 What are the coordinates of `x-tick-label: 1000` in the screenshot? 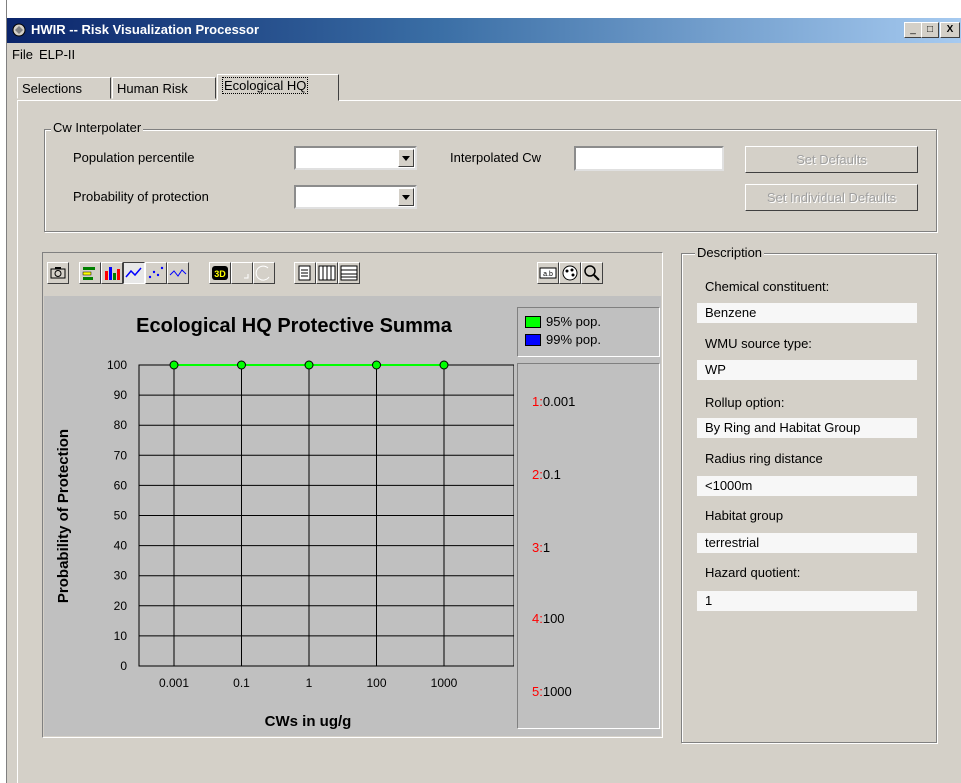 It's located at (444, 683).